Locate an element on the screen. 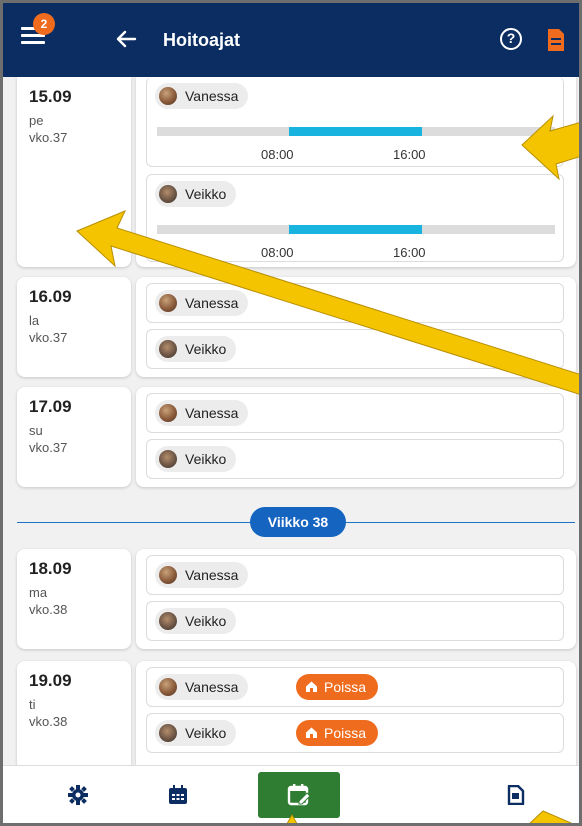  page-title: Hoitoajat is located at coordinates (202, 40).